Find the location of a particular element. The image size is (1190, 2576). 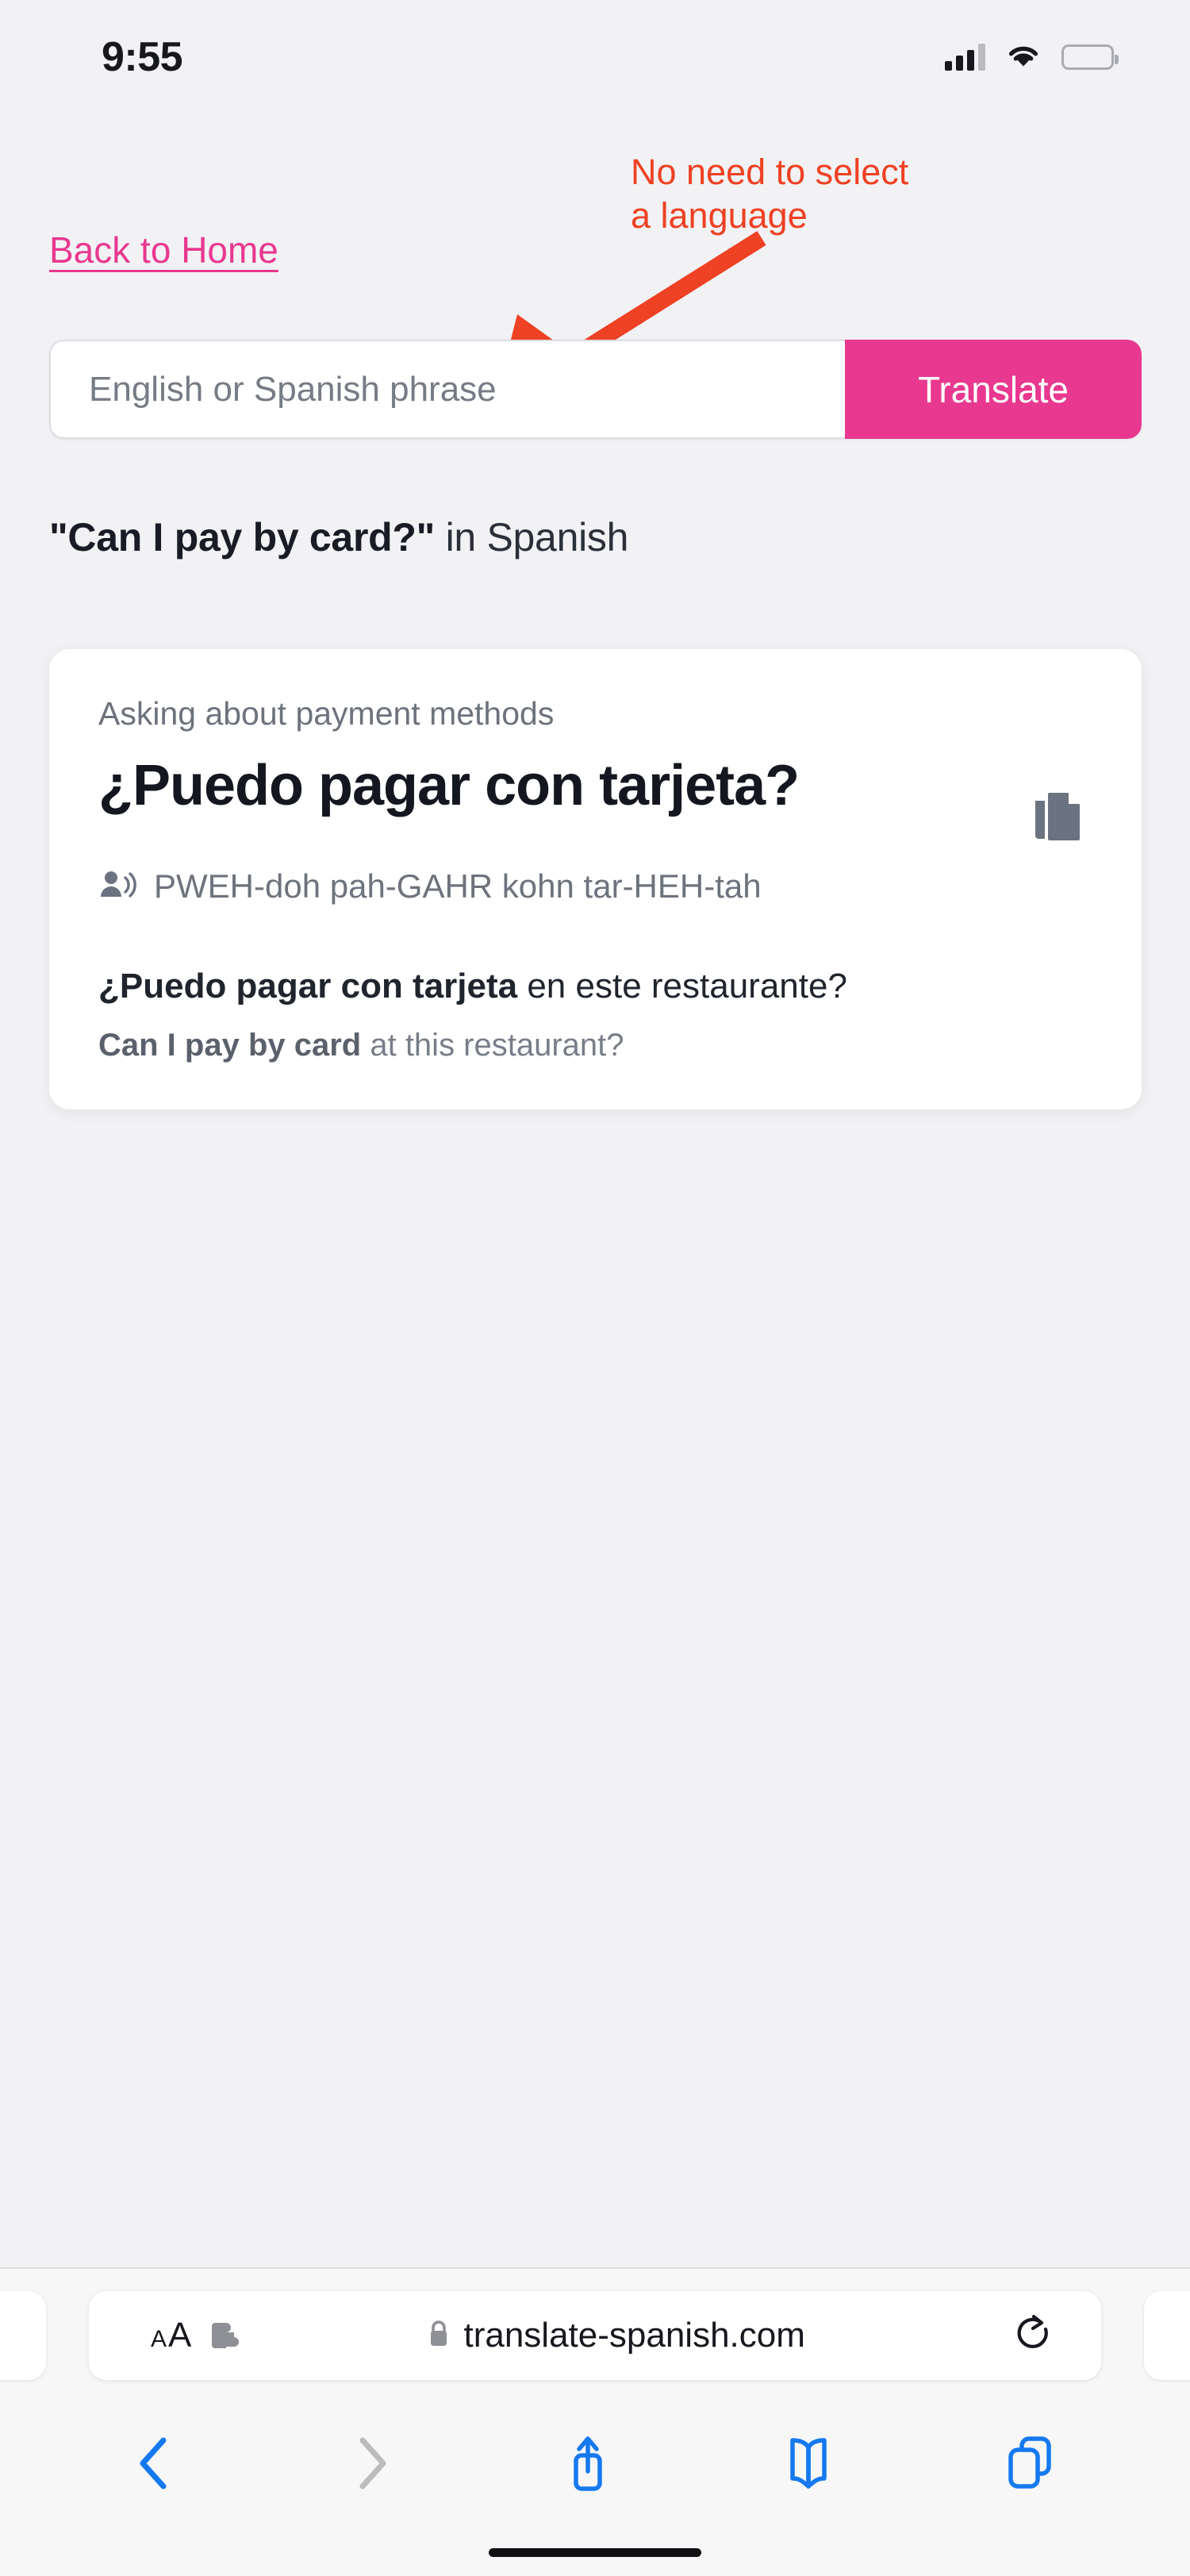

example-english-highlight: Can I pay by card is located at coordinates (230, 1045).